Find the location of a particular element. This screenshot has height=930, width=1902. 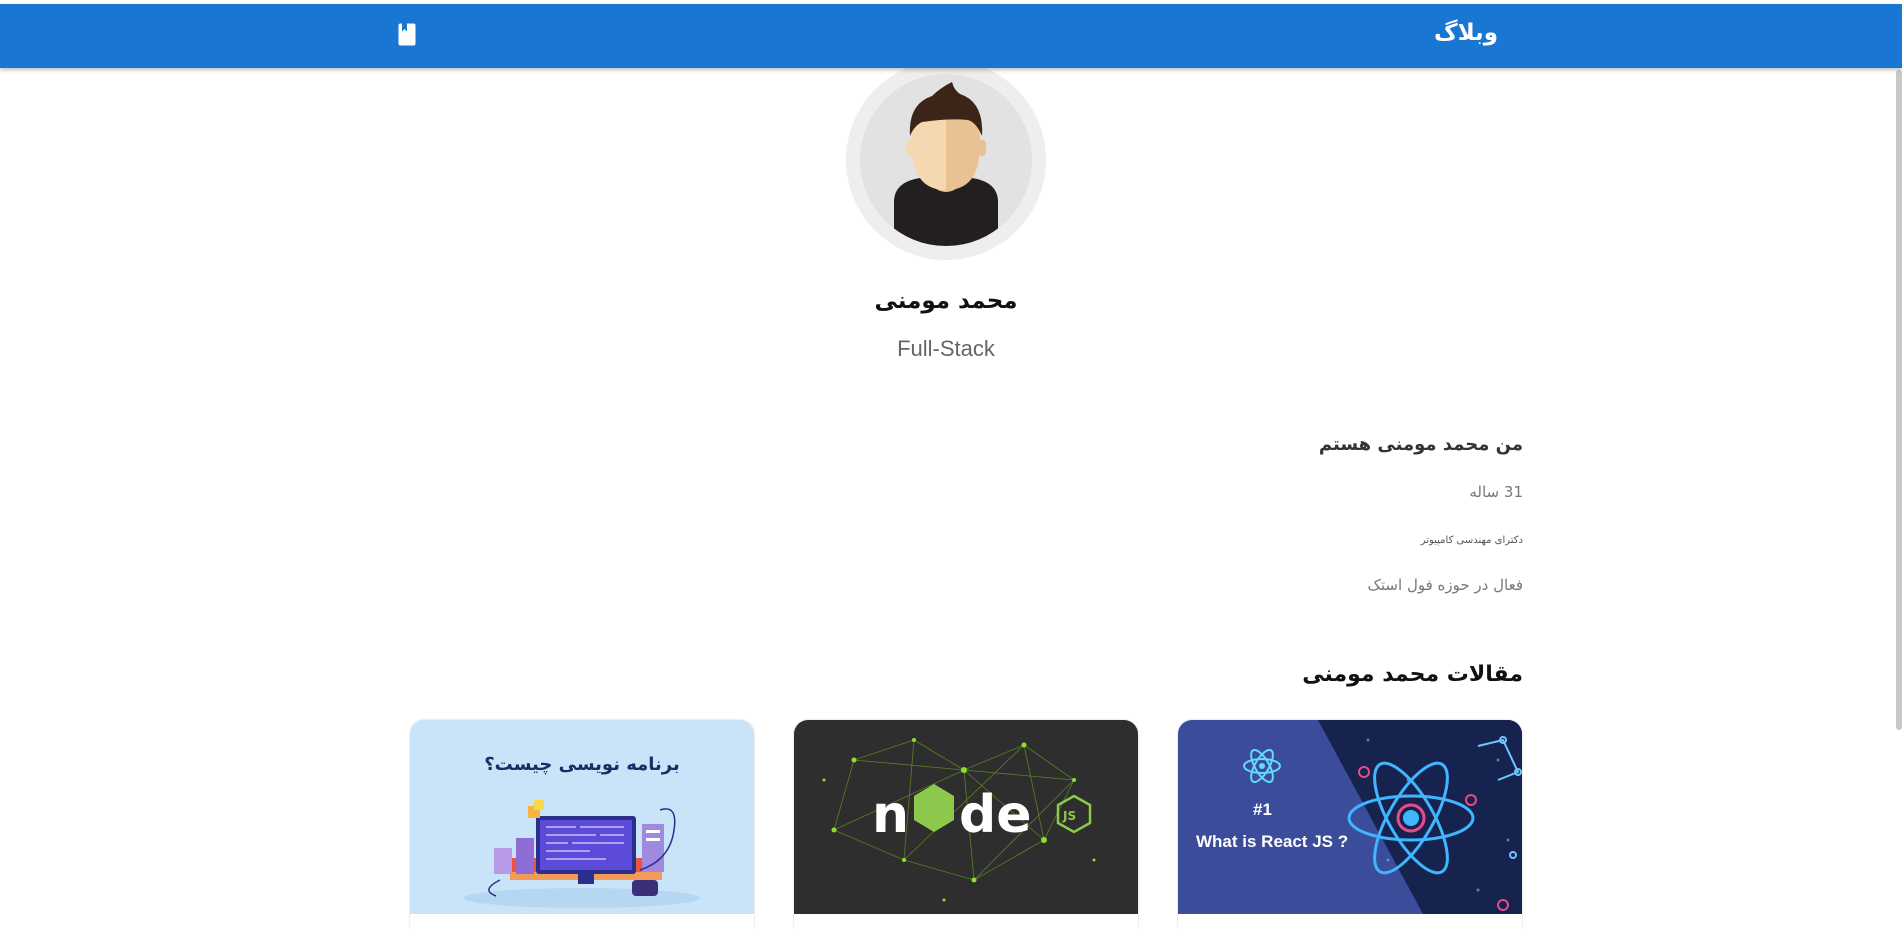

brand-title: وبلاگ is located at coordinates (1466, 33).